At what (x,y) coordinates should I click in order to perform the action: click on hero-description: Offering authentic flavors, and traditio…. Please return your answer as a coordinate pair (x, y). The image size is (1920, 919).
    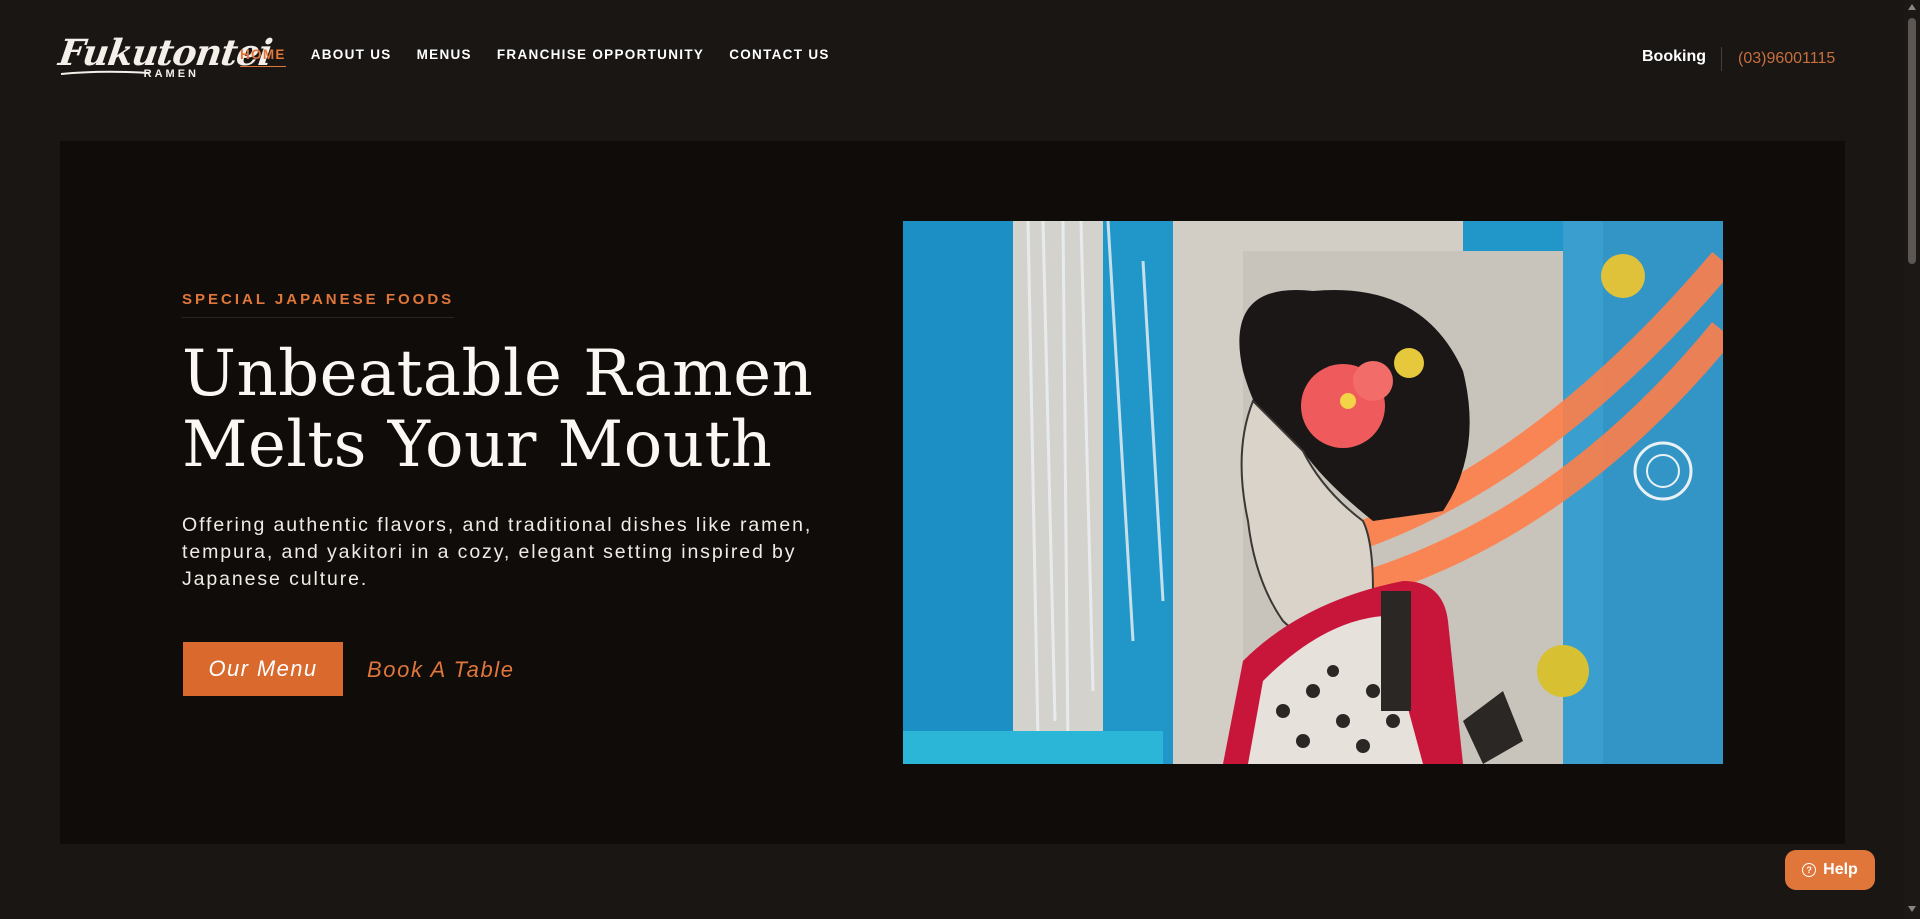
    Looking at the image, I should click on (497, 552).